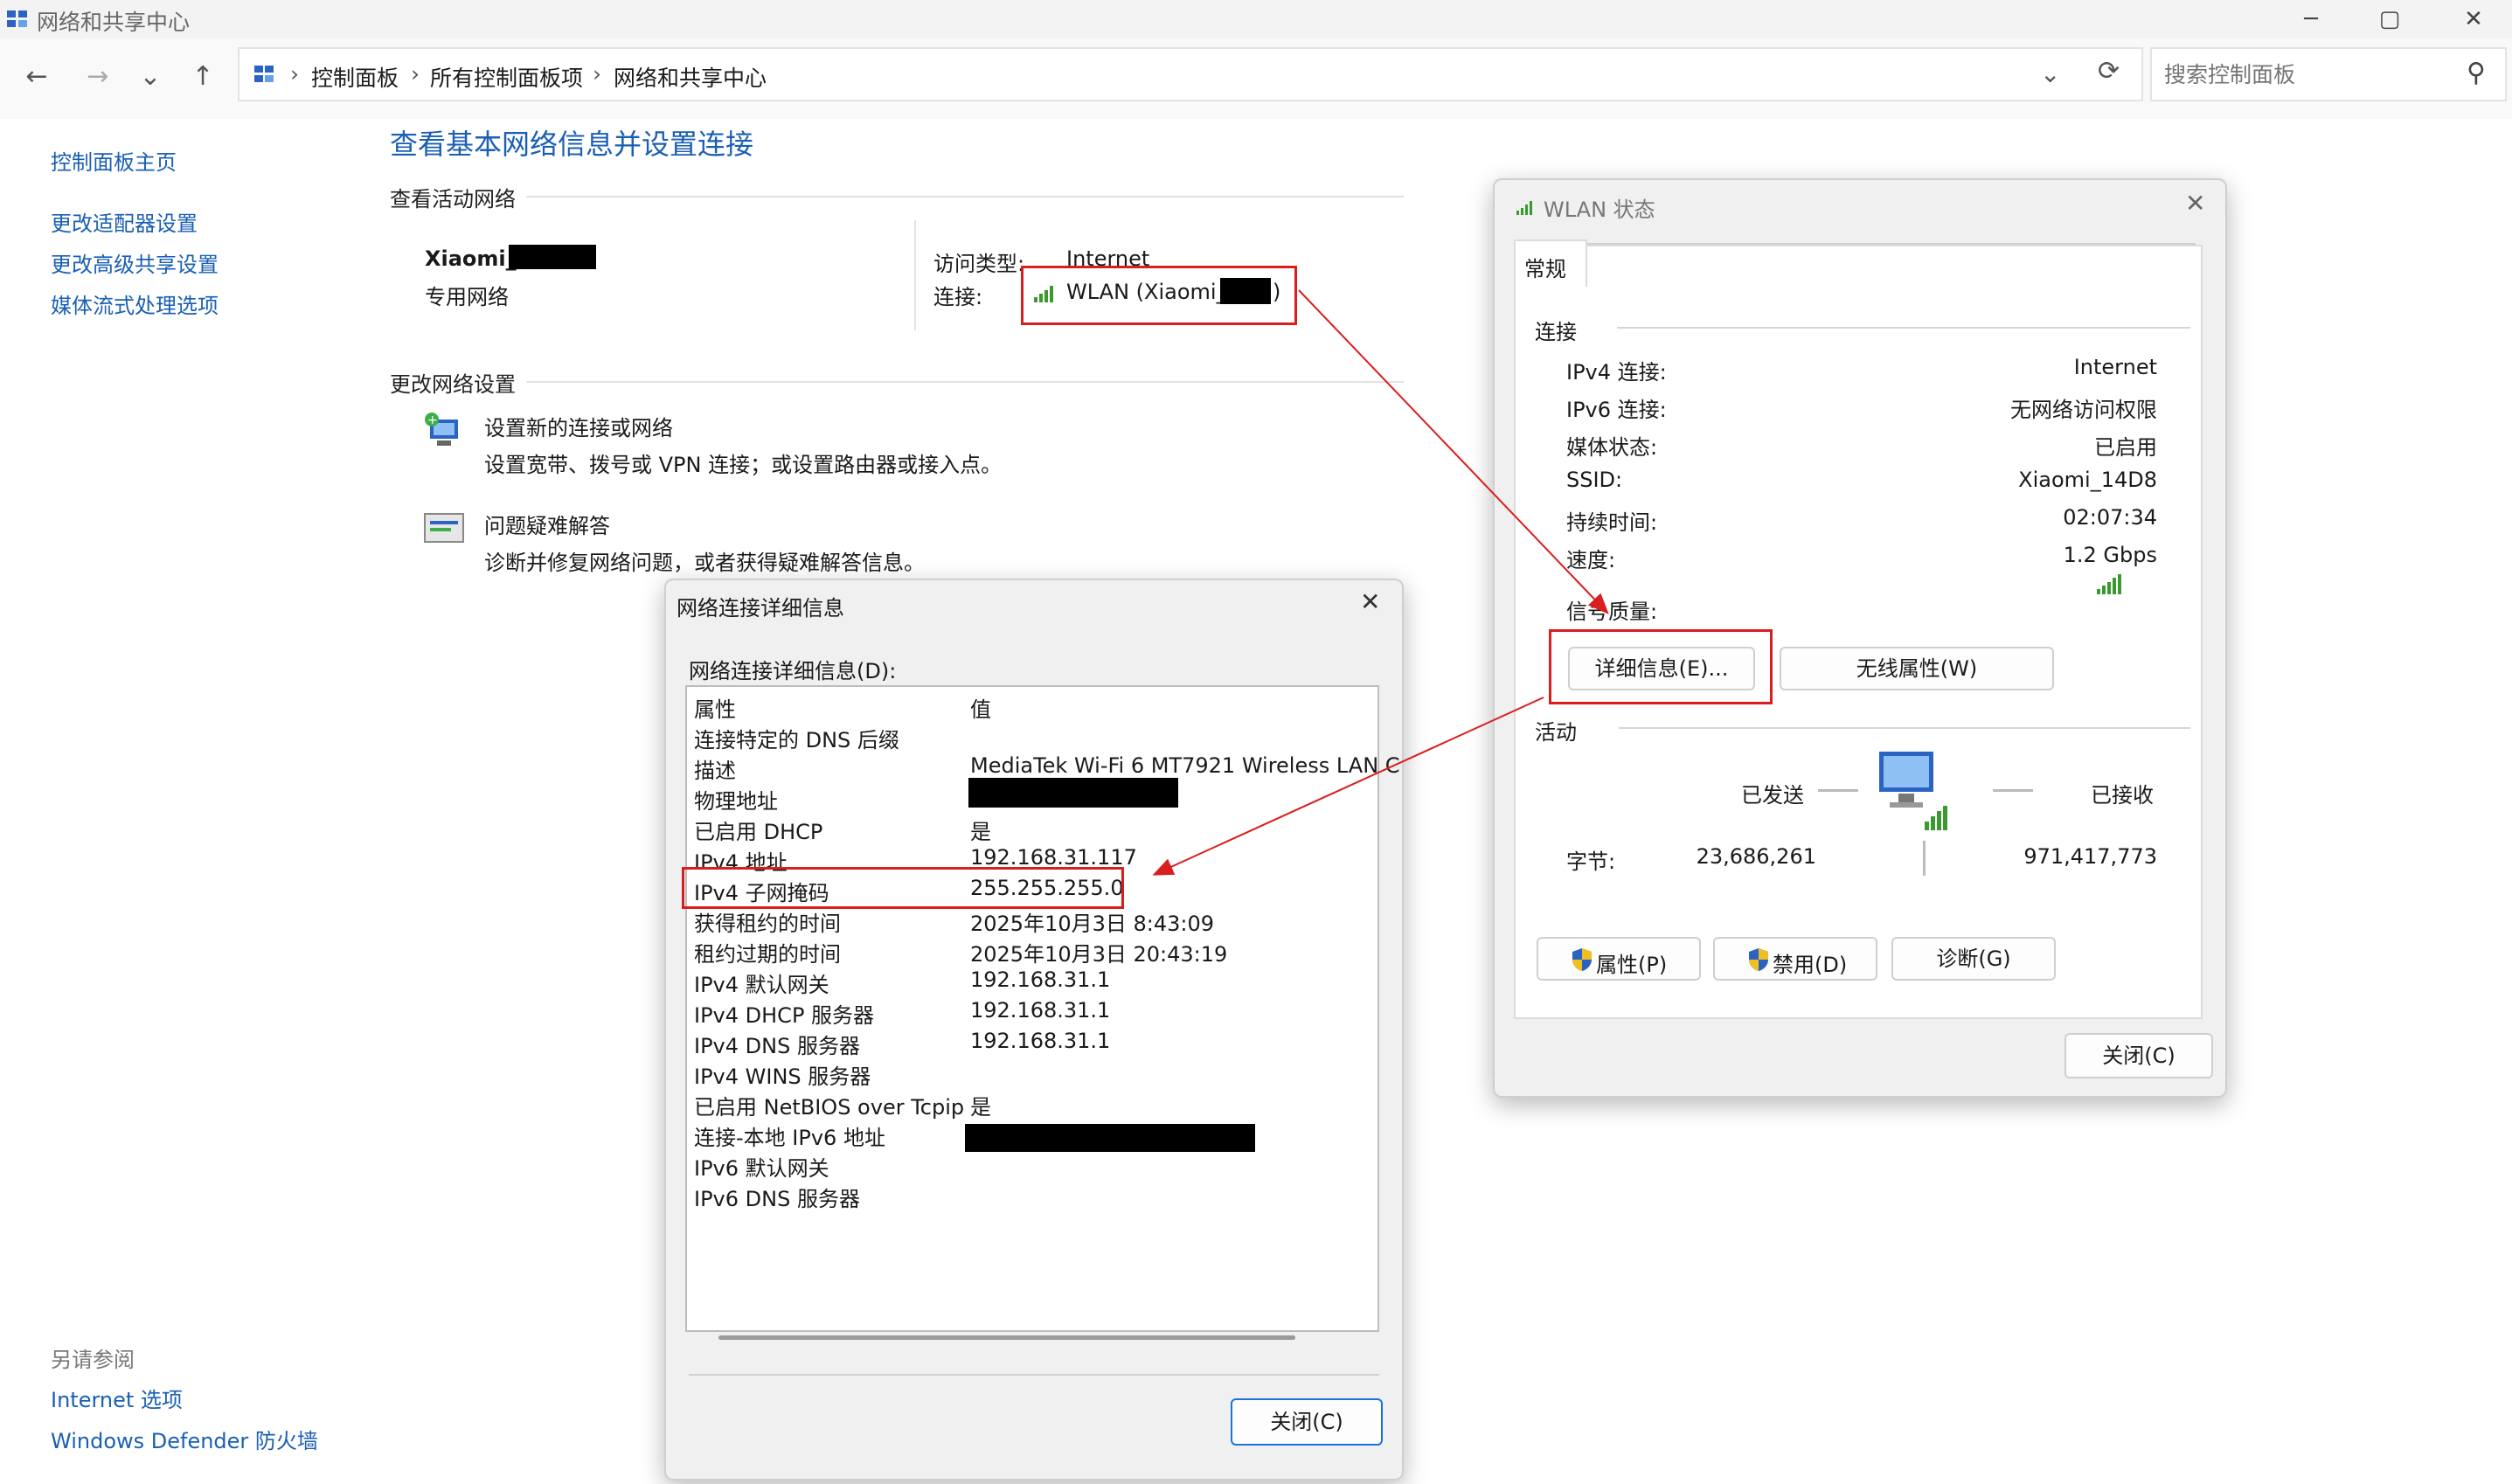 This screenshot has width=2512, height=1484. I want to click on arrow-to-details-button, so click(1454, 451).